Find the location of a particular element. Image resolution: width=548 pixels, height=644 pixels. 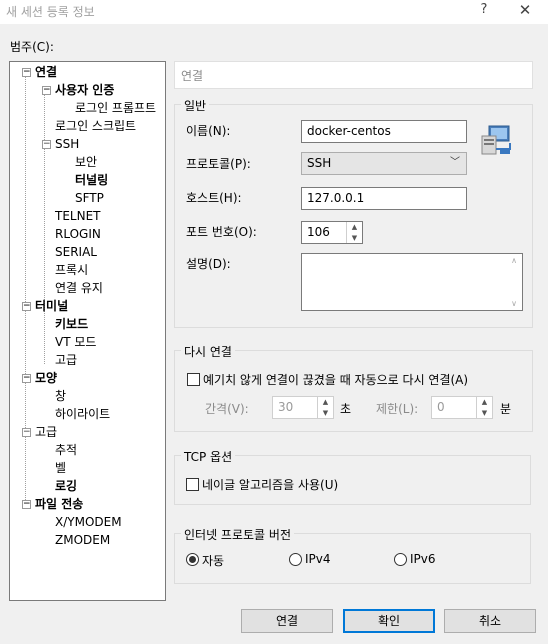

port-input: 106 ▲ ▼ is located at coordinates (332, 232).